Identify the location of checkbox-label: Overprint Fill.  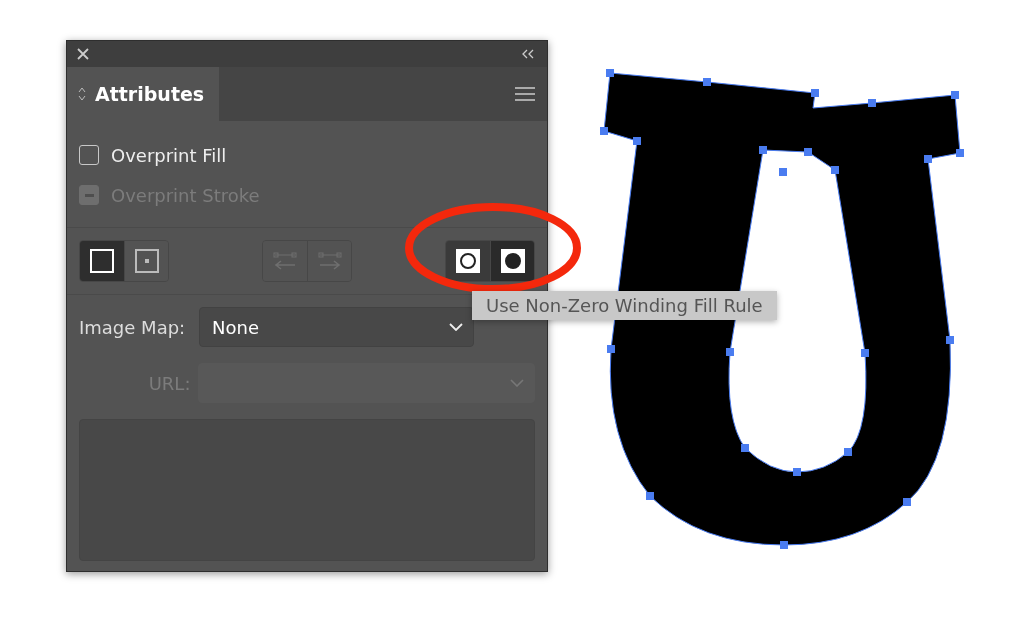
(169, 155).